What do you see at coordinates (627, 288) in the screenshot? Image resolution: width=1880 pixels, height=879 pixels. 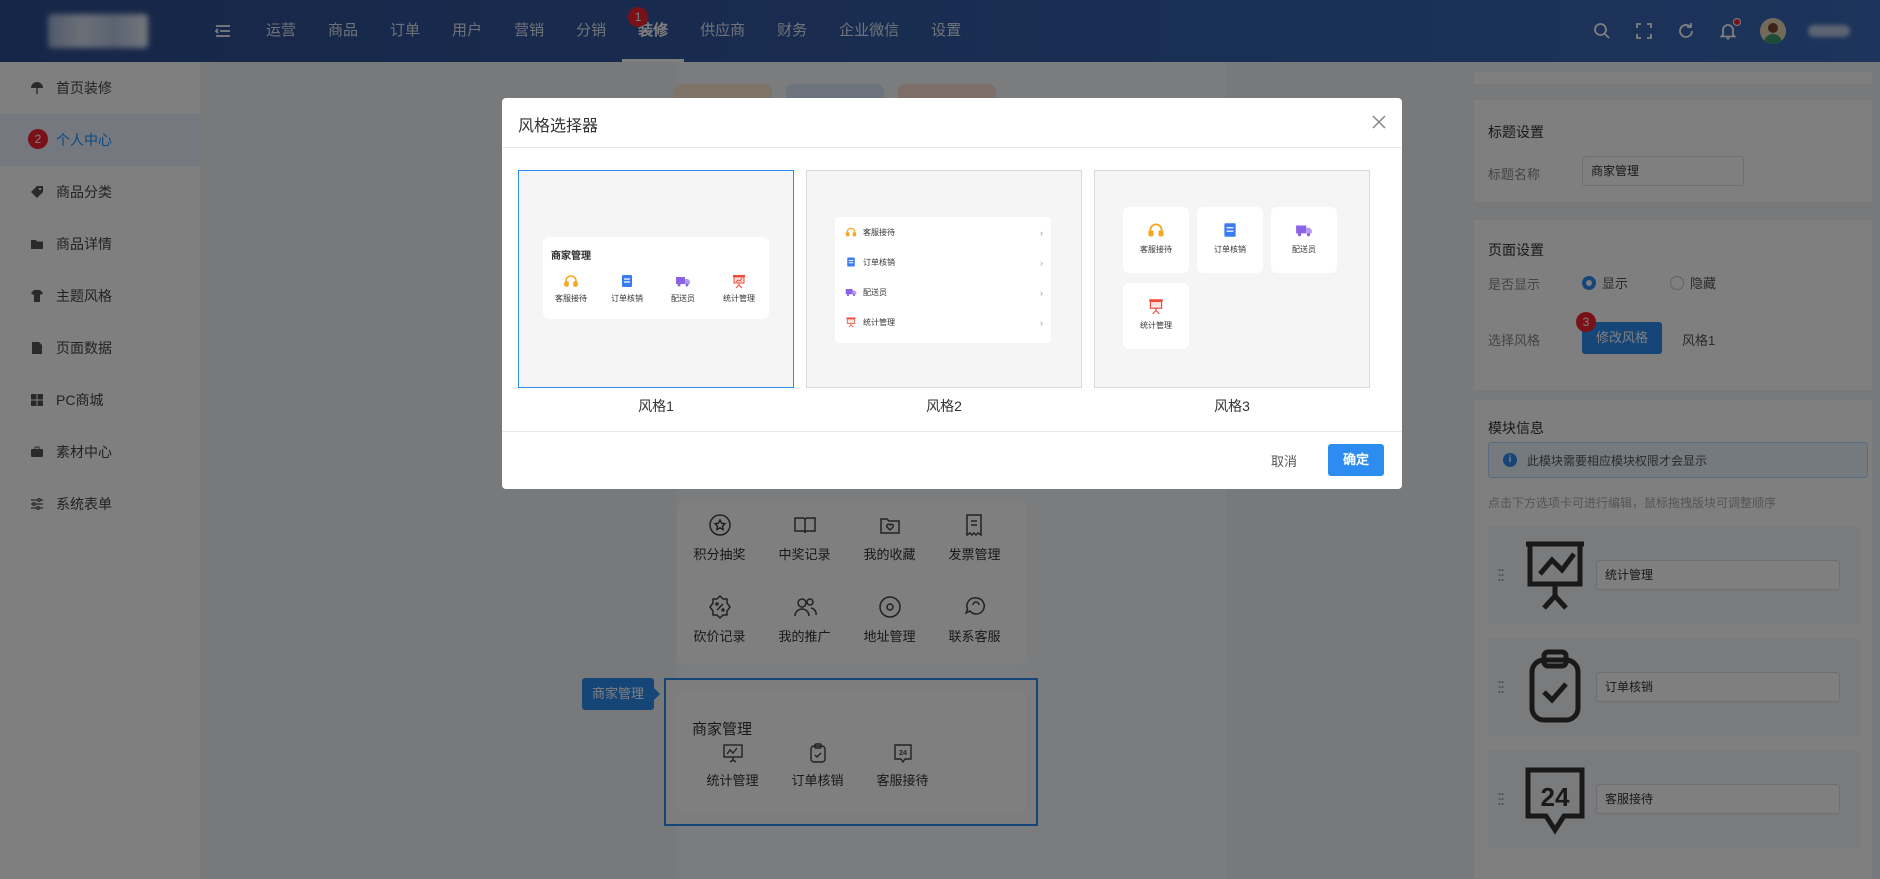 I see `preview-item: 订单核销` at bounding box center [627, 288].